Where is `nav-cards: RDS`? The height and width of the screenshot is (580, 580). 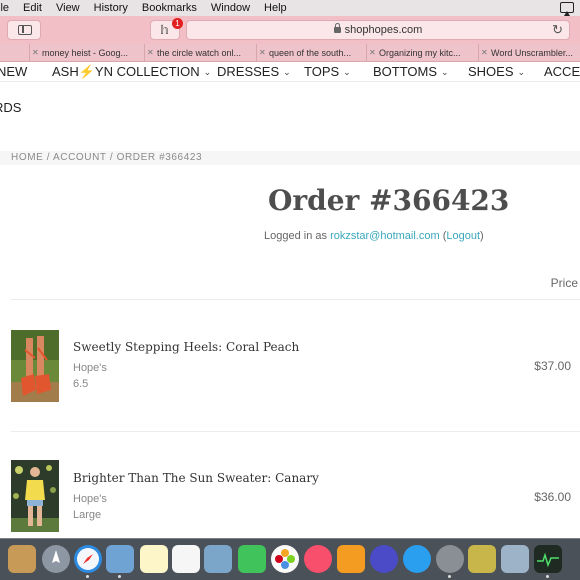 nav-cards: RDS is located at coordinates (10, 107).